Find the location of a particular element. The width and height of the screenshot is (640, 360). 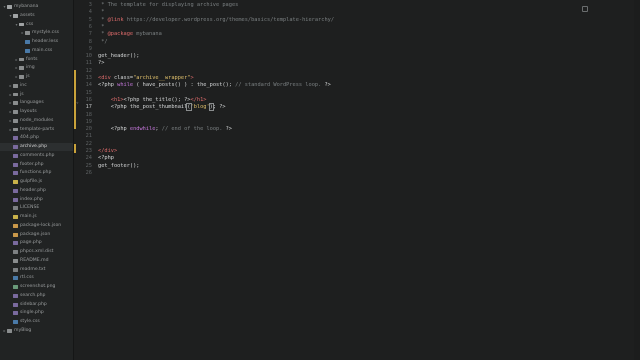

sidebar-file: screenshot.png is located at coordinates (36, 287).